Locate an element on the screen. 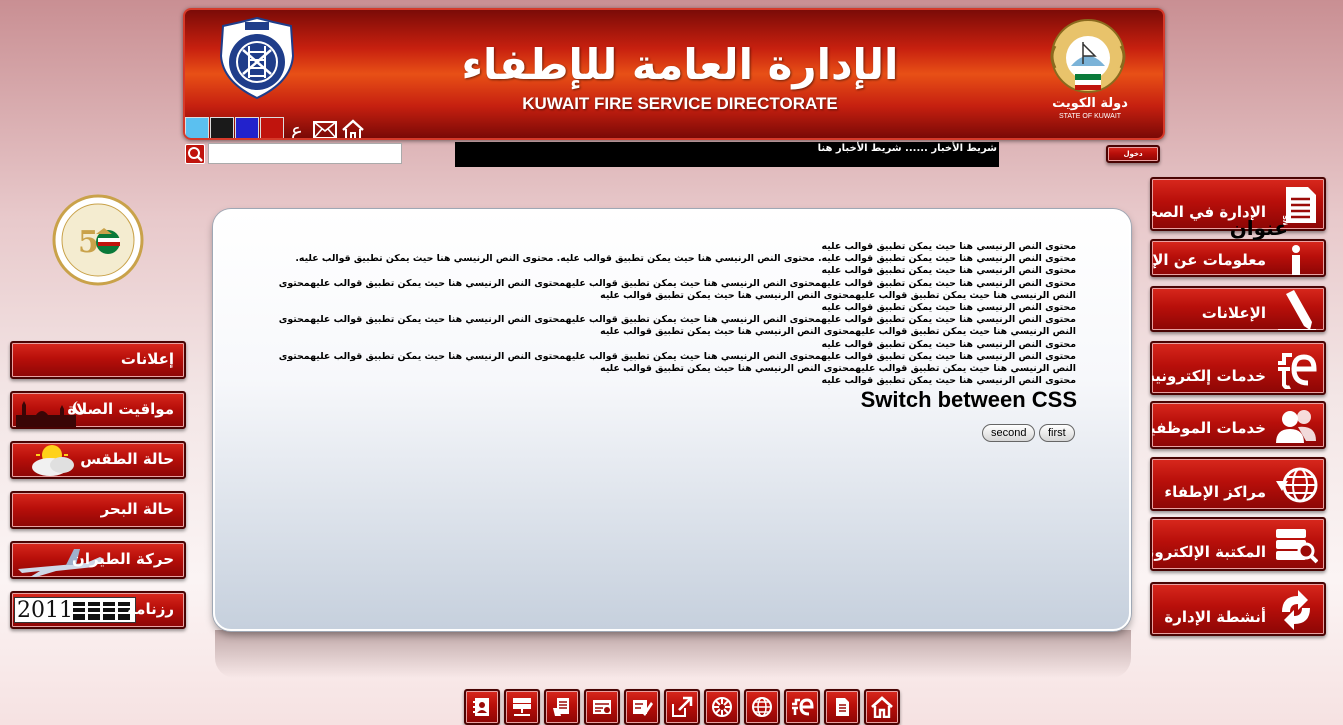 The image size is (1343, 725). right-nav-label: المكتبة الإلكترونية is located at coordinates (1209, 552).